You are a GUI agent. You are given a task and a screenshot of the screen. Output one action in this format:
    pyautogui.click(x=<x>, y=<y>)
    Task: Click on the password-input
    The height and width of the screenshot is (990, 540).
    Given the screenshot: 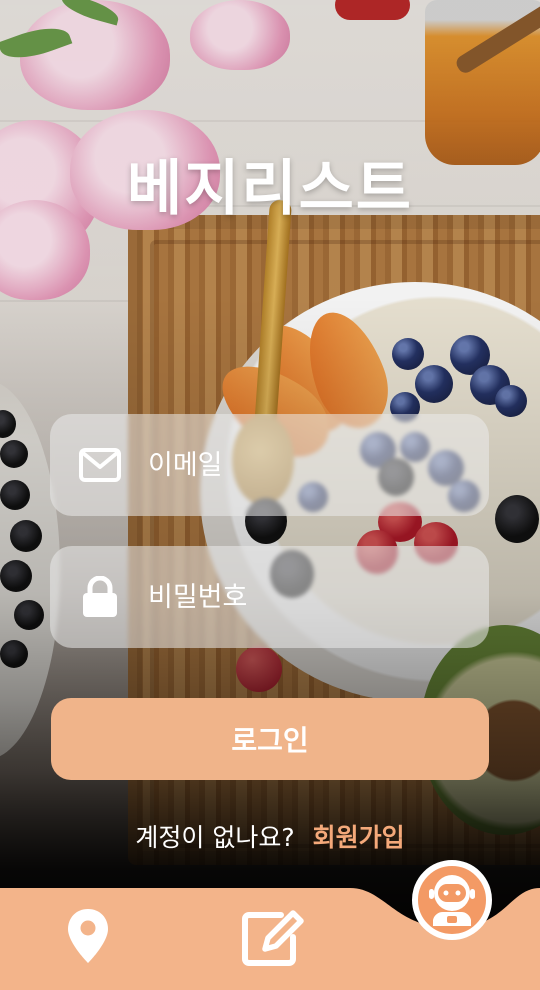 What is the action you would take?
    pyautogui.click(x=298, y=597)
    